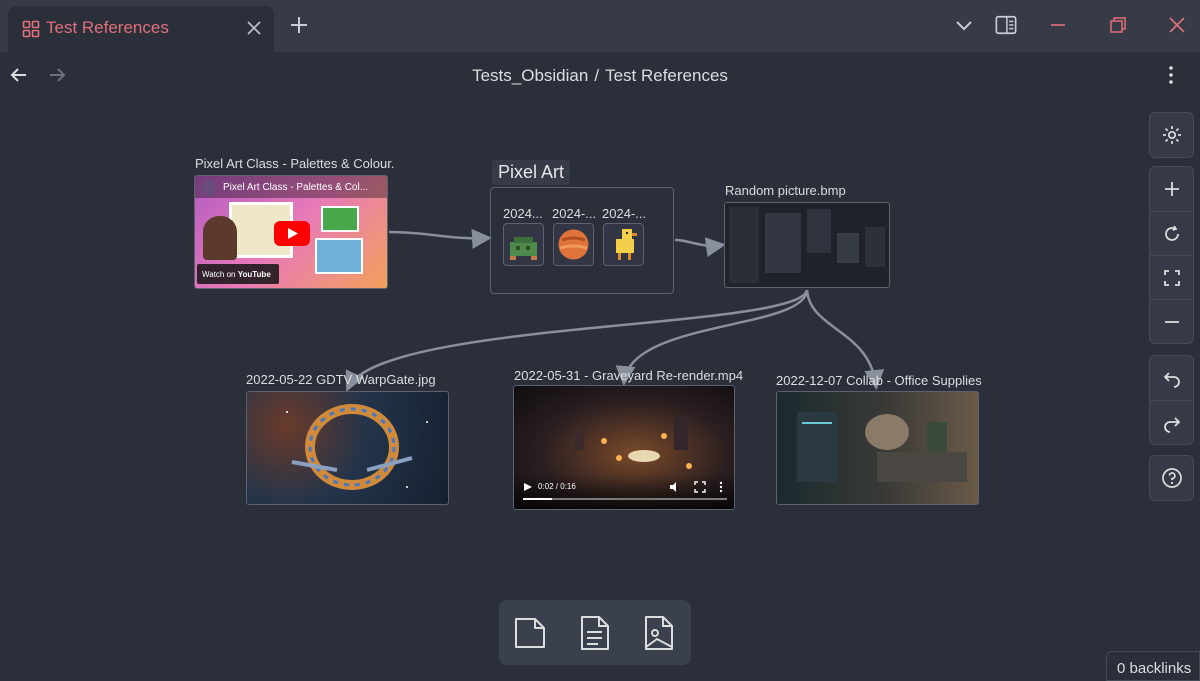 The width and height of the screenshot is (1200, 681). Describe the element at coordinates (254, 274) in the screenshot. I see `youtube-brand: YouTube` at that location.